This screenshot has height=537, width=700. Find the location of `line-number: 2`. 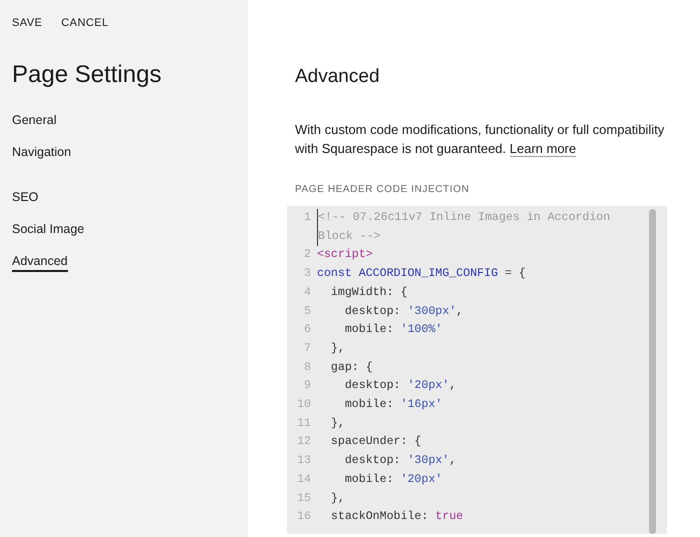

line-number: 2 is located at coordinates (307, 255).